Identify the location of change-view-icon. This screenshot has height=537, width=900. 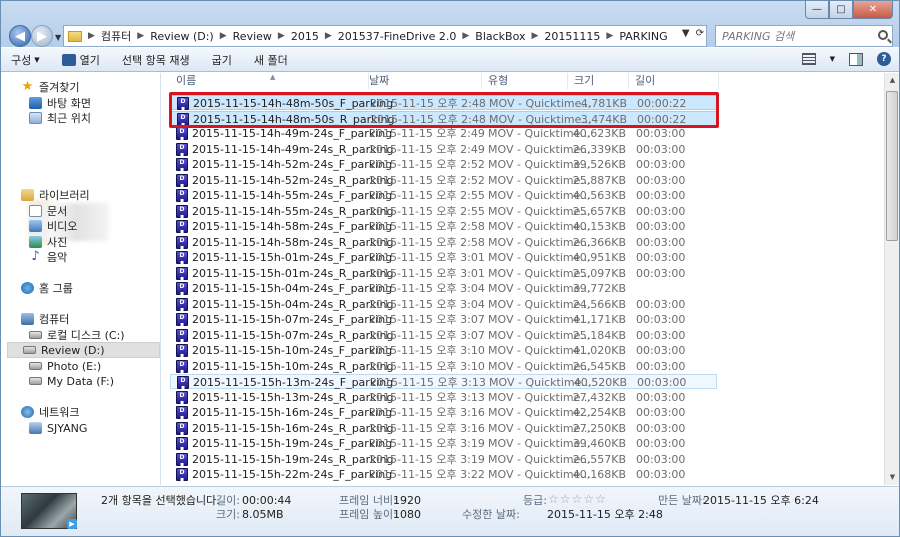
(808, 59).